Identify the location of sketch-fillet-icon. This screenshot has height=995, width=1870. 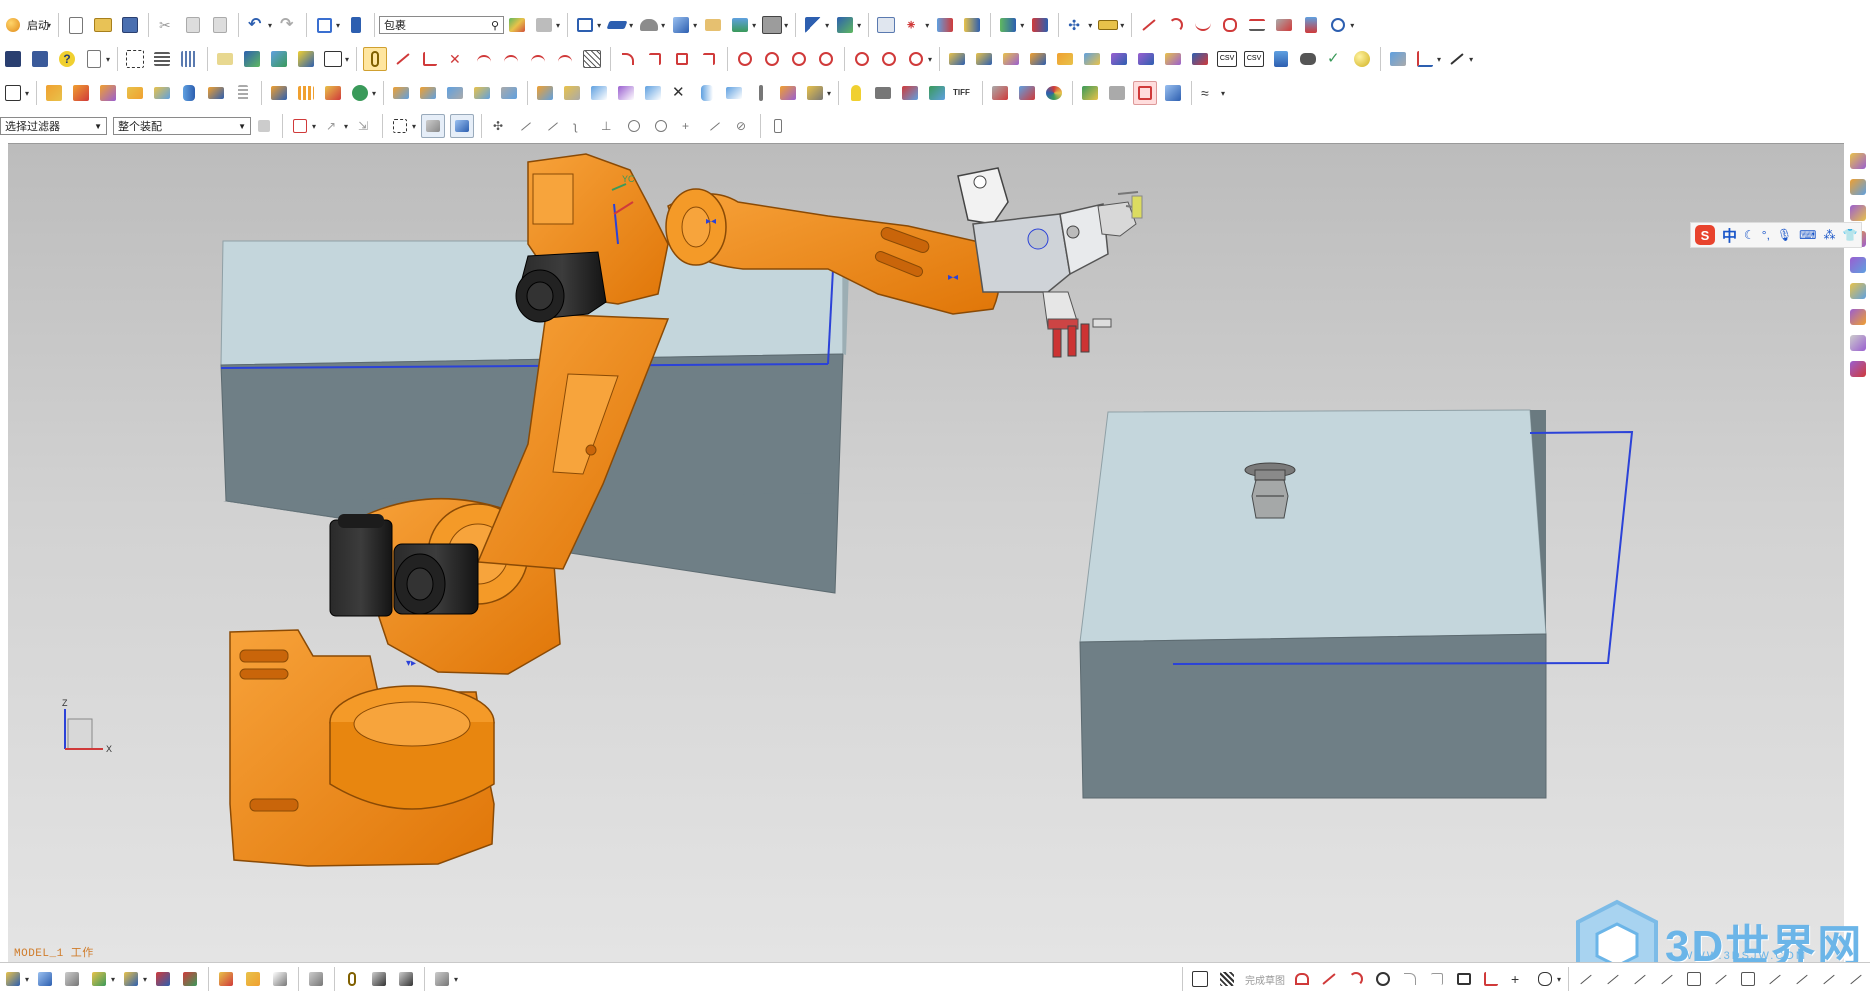
(1410, 979).